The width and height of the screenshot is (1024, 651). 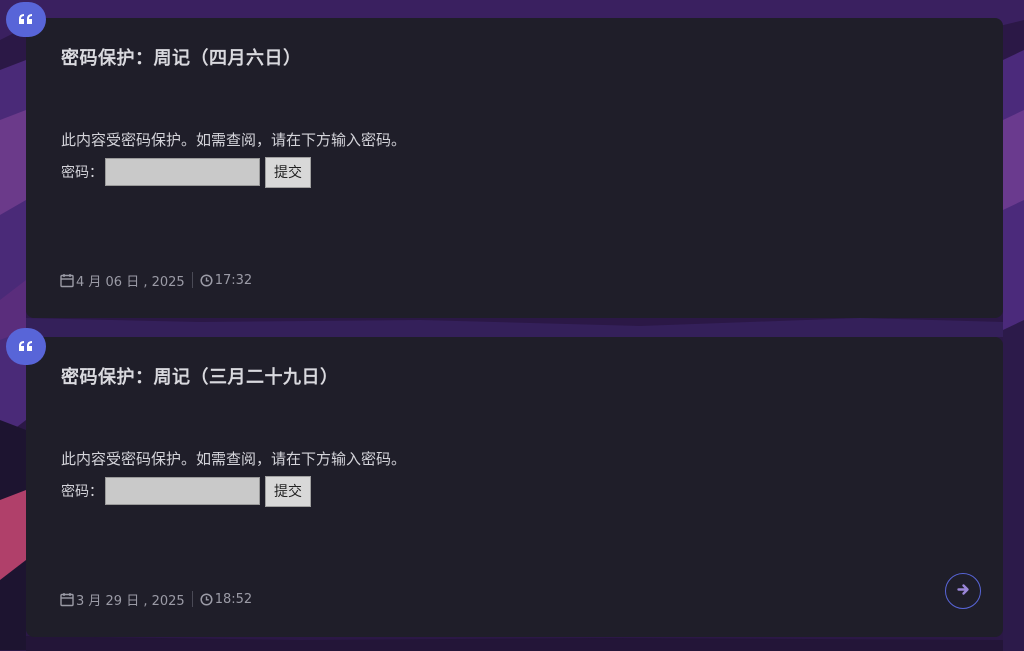 I want to click on post-date: 3 月 29 日 , 2025, so click(x=130, y=601).